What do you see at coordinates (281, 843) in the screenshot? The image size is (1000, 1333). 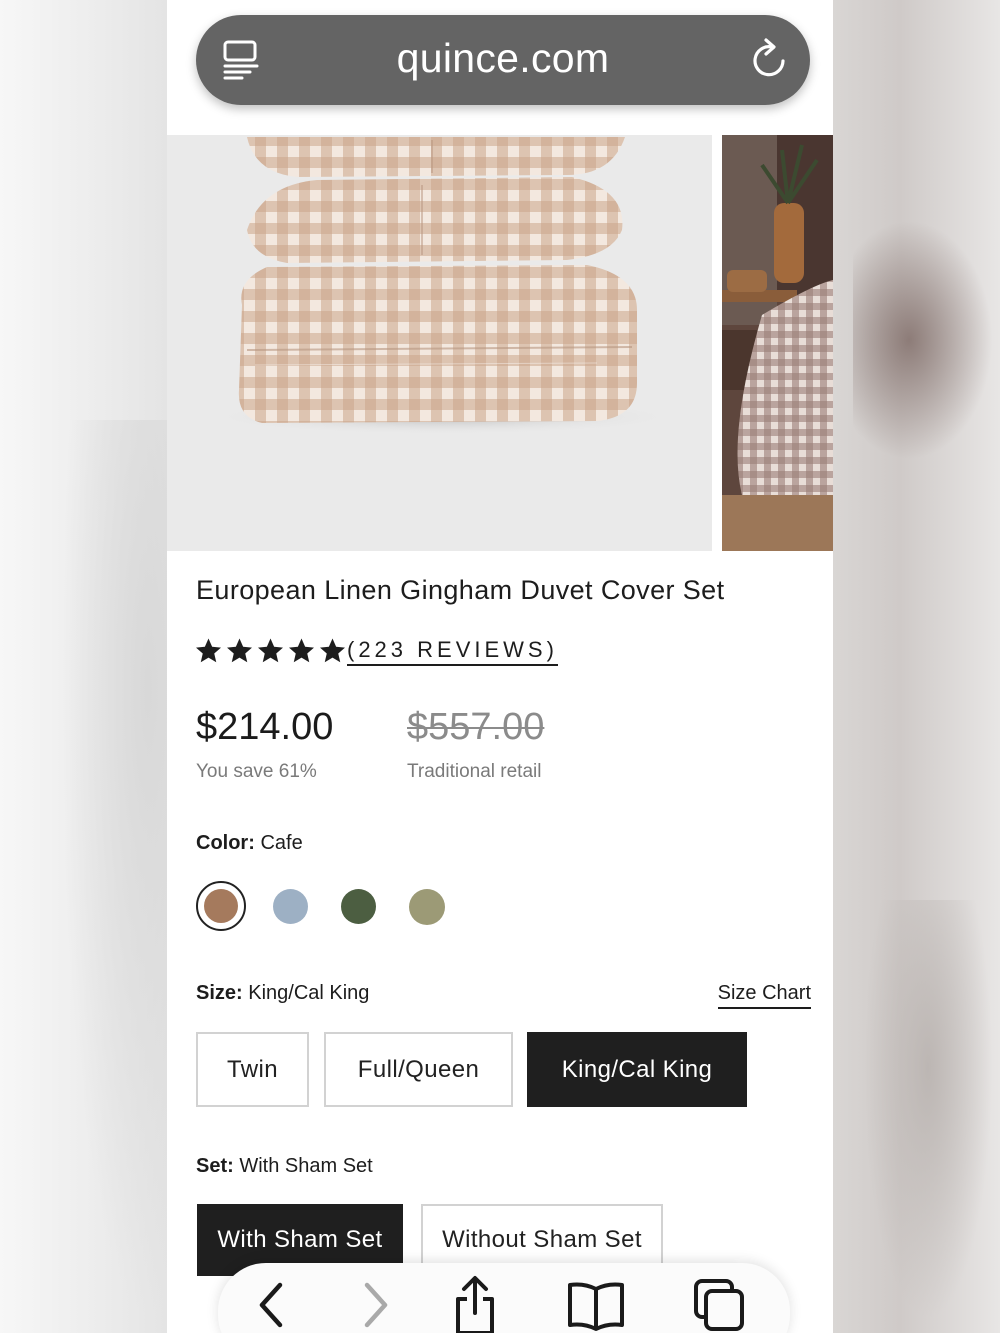 I see `color-value: Cafe` at bounding box center [281, 843].